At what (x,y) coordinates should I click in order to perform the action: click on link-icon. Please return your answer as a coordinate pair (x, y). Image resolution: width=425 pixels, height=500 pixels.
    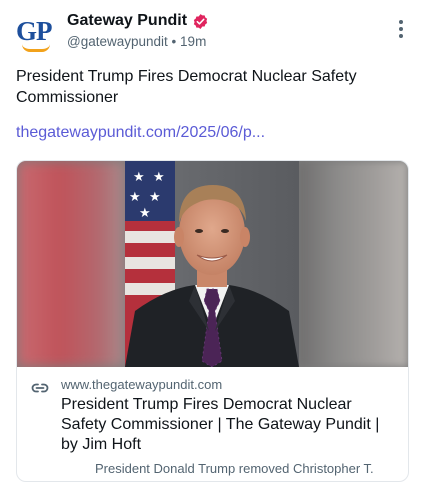
    Looking at the image, I should click on (40, 387).